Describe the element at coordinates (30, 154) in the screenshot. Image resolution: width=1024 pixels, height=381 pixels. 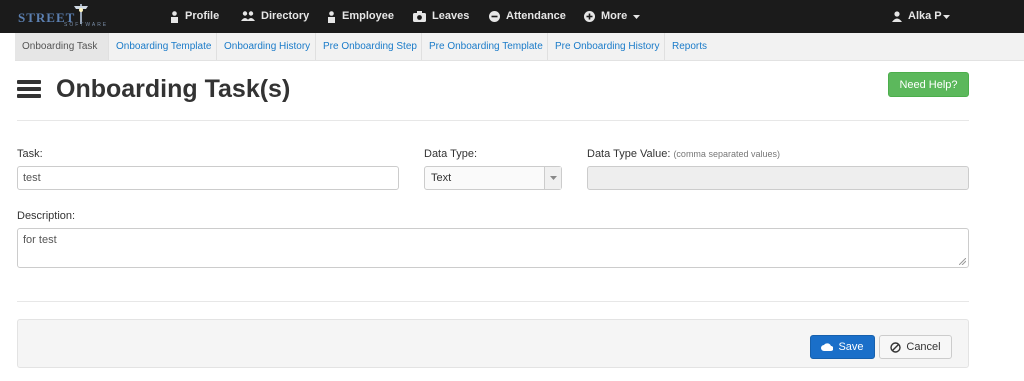
I see `task-label: Task:` at that location.